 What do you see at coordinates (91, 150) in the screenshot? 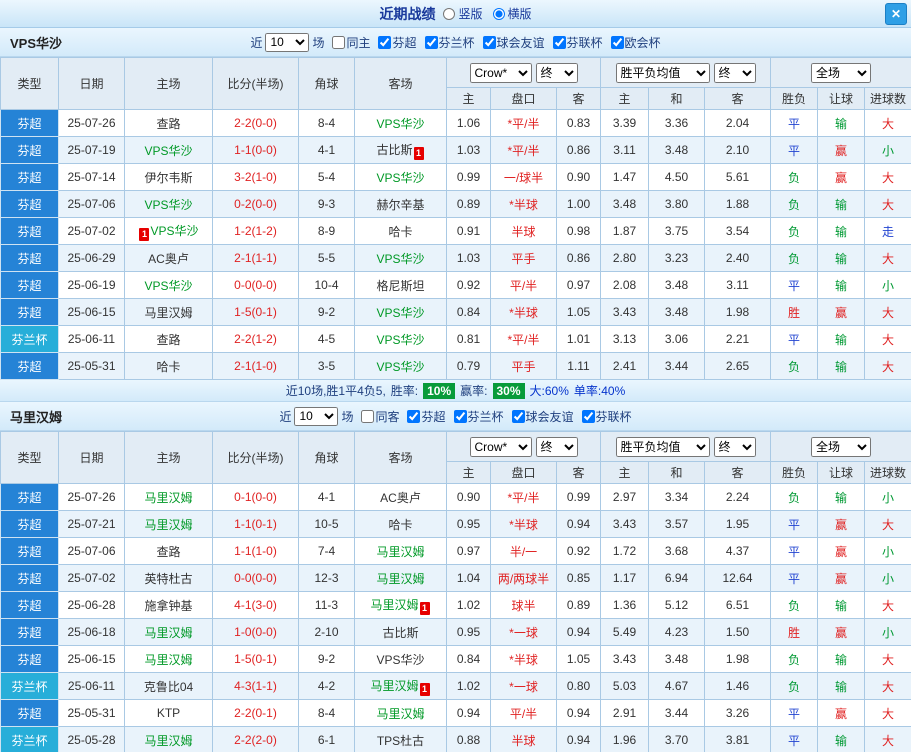
I see `date-cell: 25-07-19` at bounding box center [91, 150].